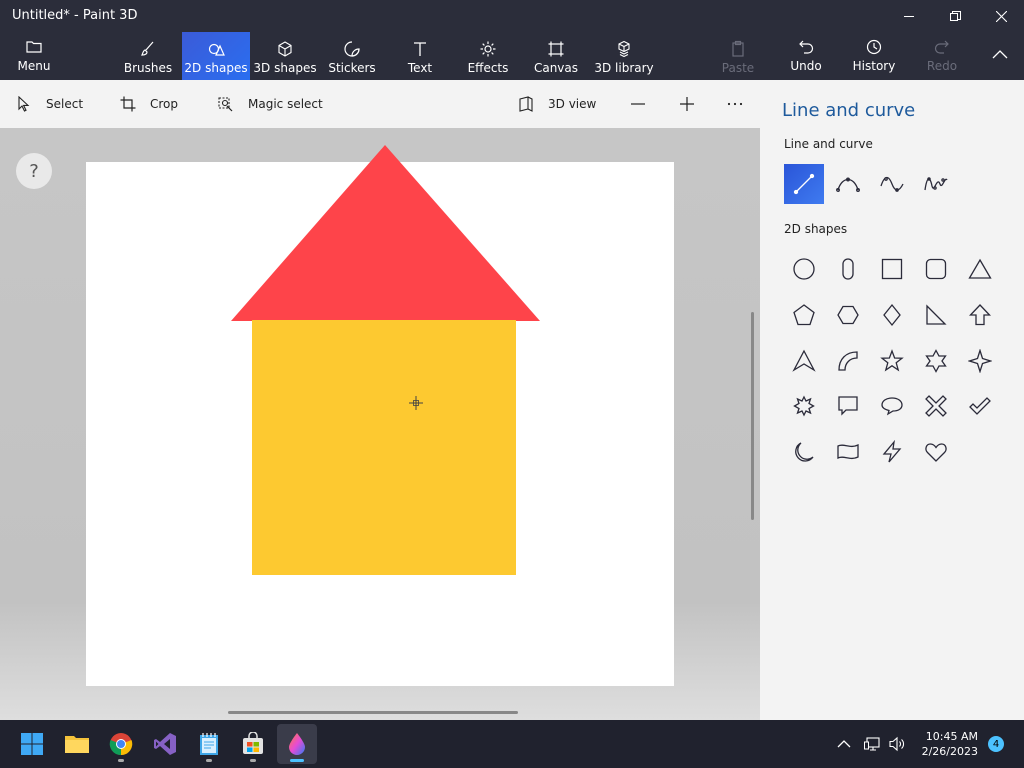  Describe the element at coordinates (384, 447) in the screenshot. I see `yellow-rectangle-shape` at that location.